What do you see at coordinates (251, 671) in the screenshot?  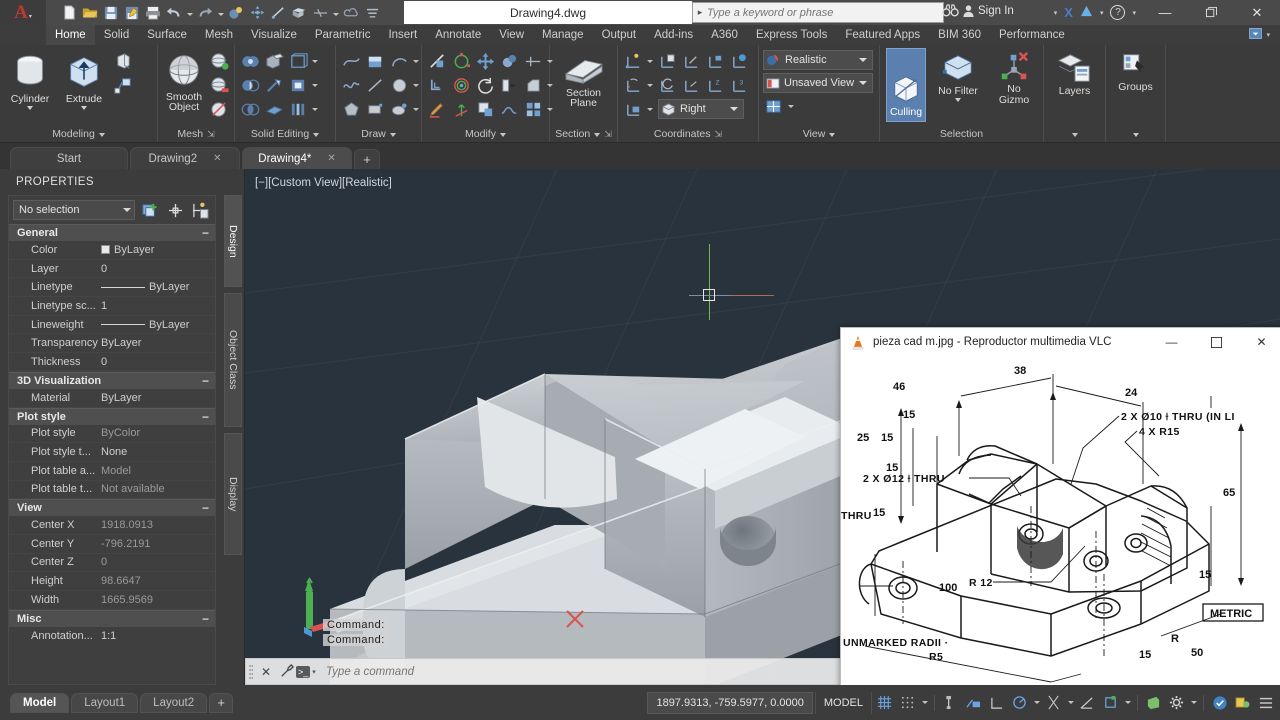 I see `command-line-grip` at bounding box center [251, 671].